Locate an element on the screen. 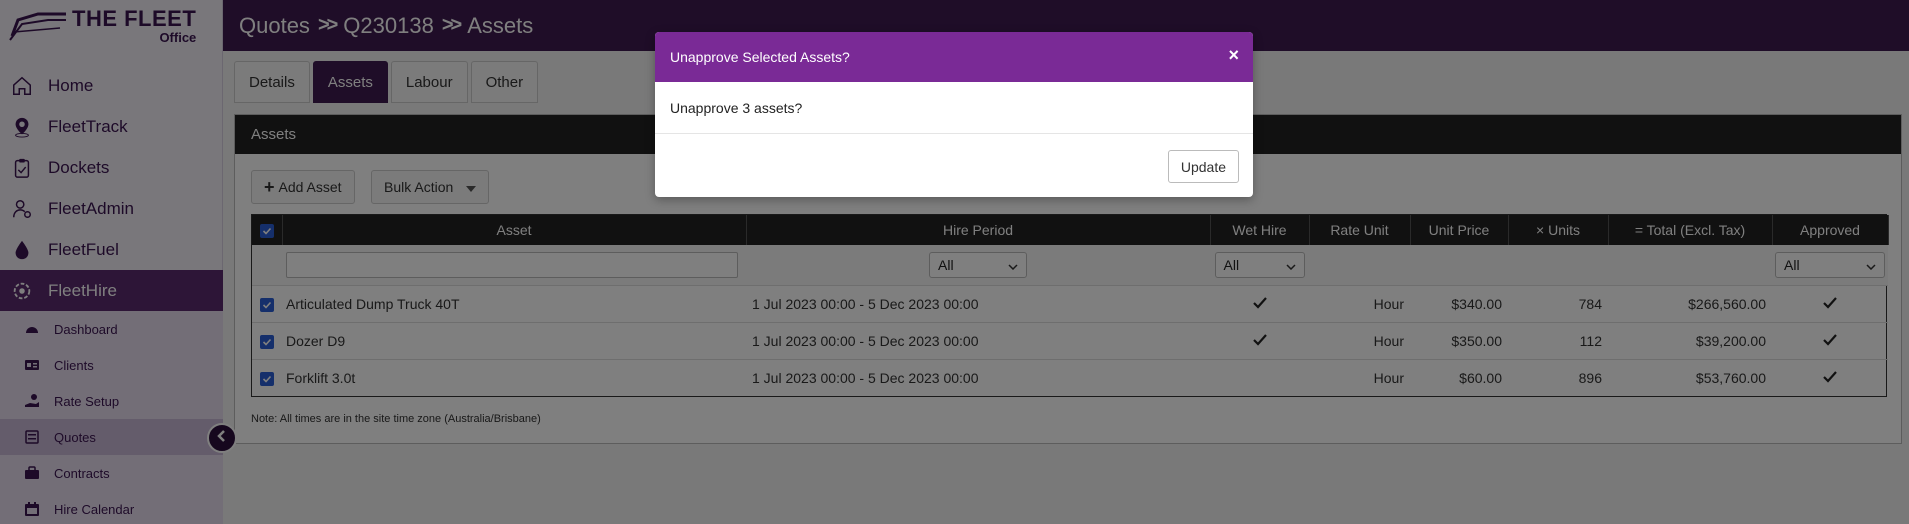  modal-title: Unapprove Selected Assets? is located at coordinates (760, 57).